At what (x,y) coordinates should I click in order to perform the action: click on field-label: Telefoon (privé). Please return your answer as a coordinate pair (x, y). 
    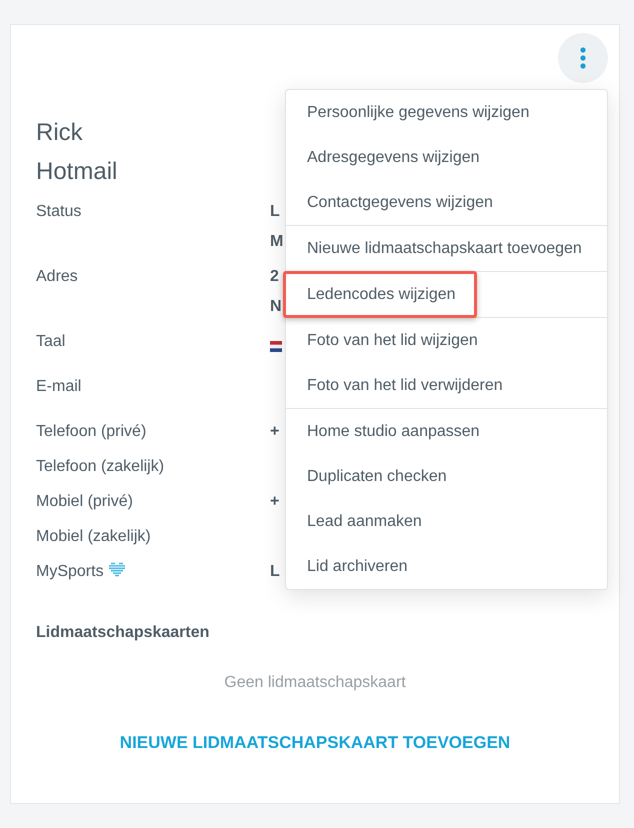
    Looking at the image, I should click on (91, 431).